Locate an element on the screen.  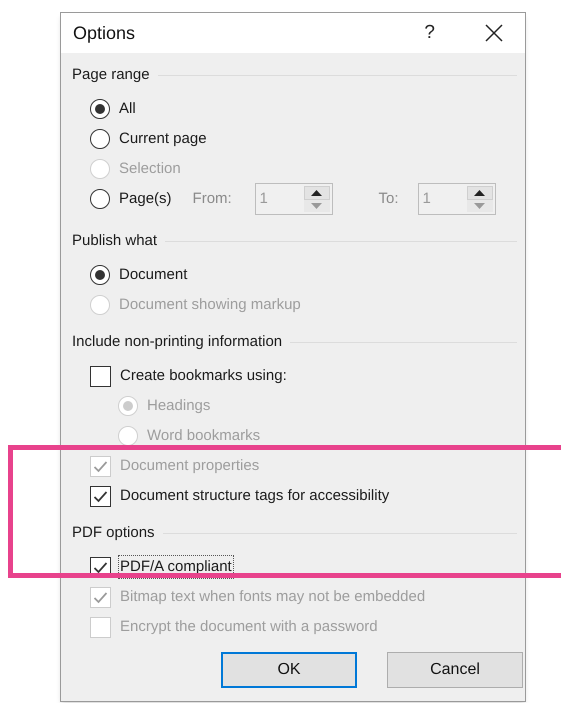
option-label: Encrypt the document with a password is located at coordinates (249, 626).